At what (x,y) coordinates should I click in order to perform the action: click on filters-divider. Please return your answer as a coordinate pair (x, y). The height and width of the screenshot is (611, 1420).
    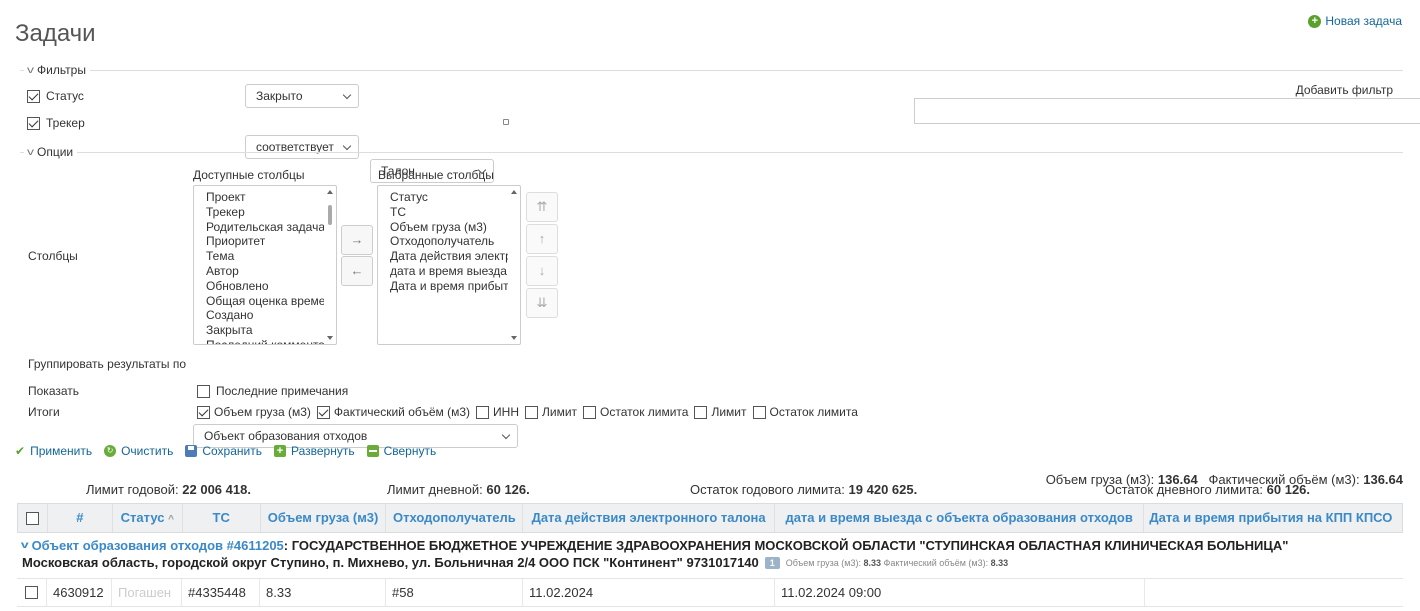
    Looking at the image, I should click on (711, 70).